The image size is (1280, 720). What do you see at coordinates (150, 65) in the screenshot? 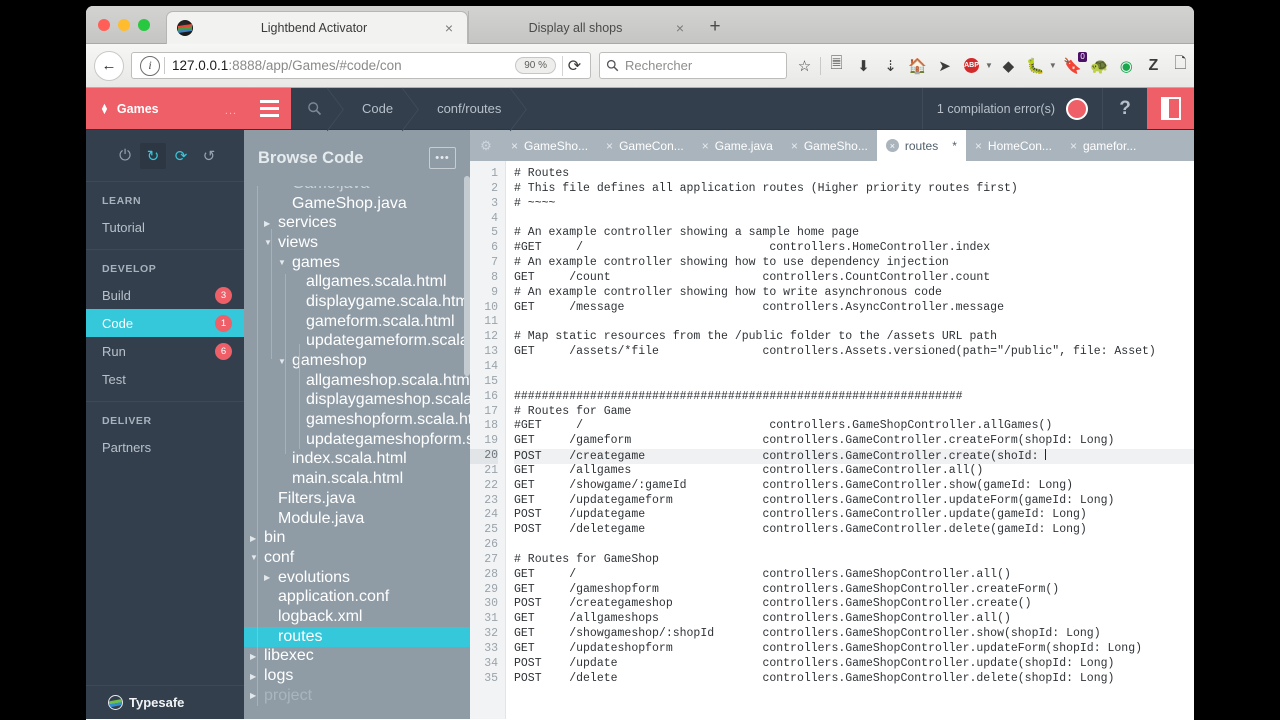
I see `info-icon: i` at bounding box center [150, 65].